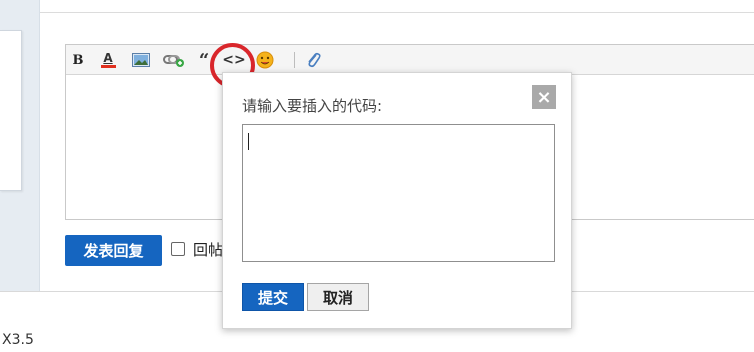 The width and height of the screenshot is (754, 352). Describe the element at coordinates (174, 60) in the screenshot. I see `link-icon` at that location.